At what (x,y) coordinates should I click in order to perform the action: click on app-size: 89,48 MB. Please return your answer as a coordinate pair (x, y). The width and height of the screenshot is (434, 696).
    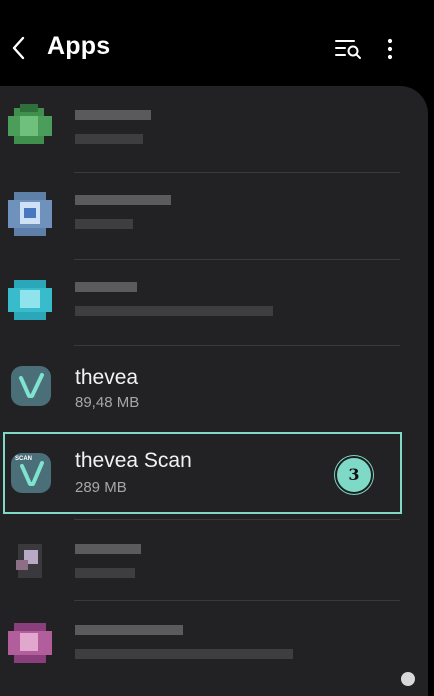
    Looking at the image, I should click on (107, 402).